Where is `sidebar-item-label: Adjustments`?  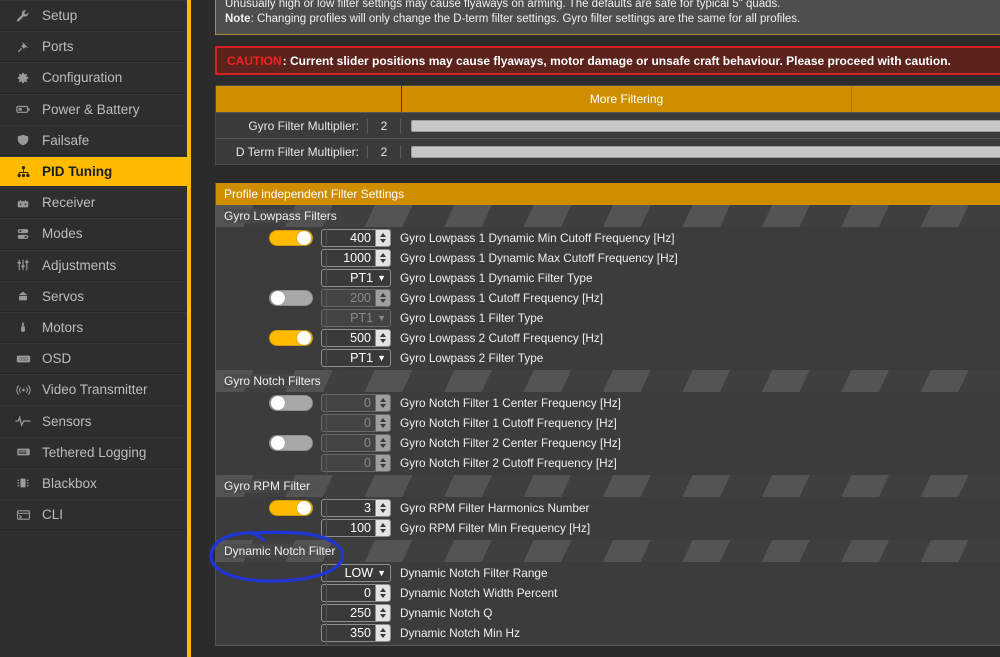
sidebar-item-label: Adjustments is located at coordinates (79, 265).